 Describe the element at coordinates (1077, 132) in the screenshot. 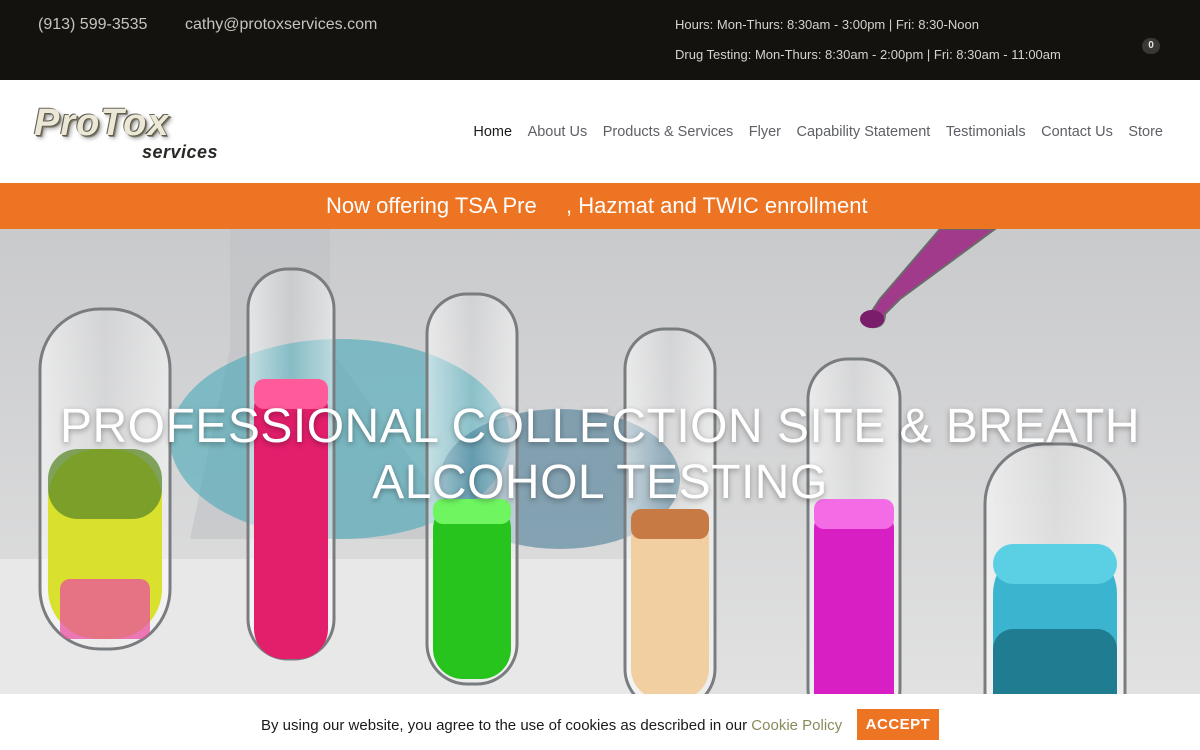

I see `nav-contact-us: Contact Us` at that location.